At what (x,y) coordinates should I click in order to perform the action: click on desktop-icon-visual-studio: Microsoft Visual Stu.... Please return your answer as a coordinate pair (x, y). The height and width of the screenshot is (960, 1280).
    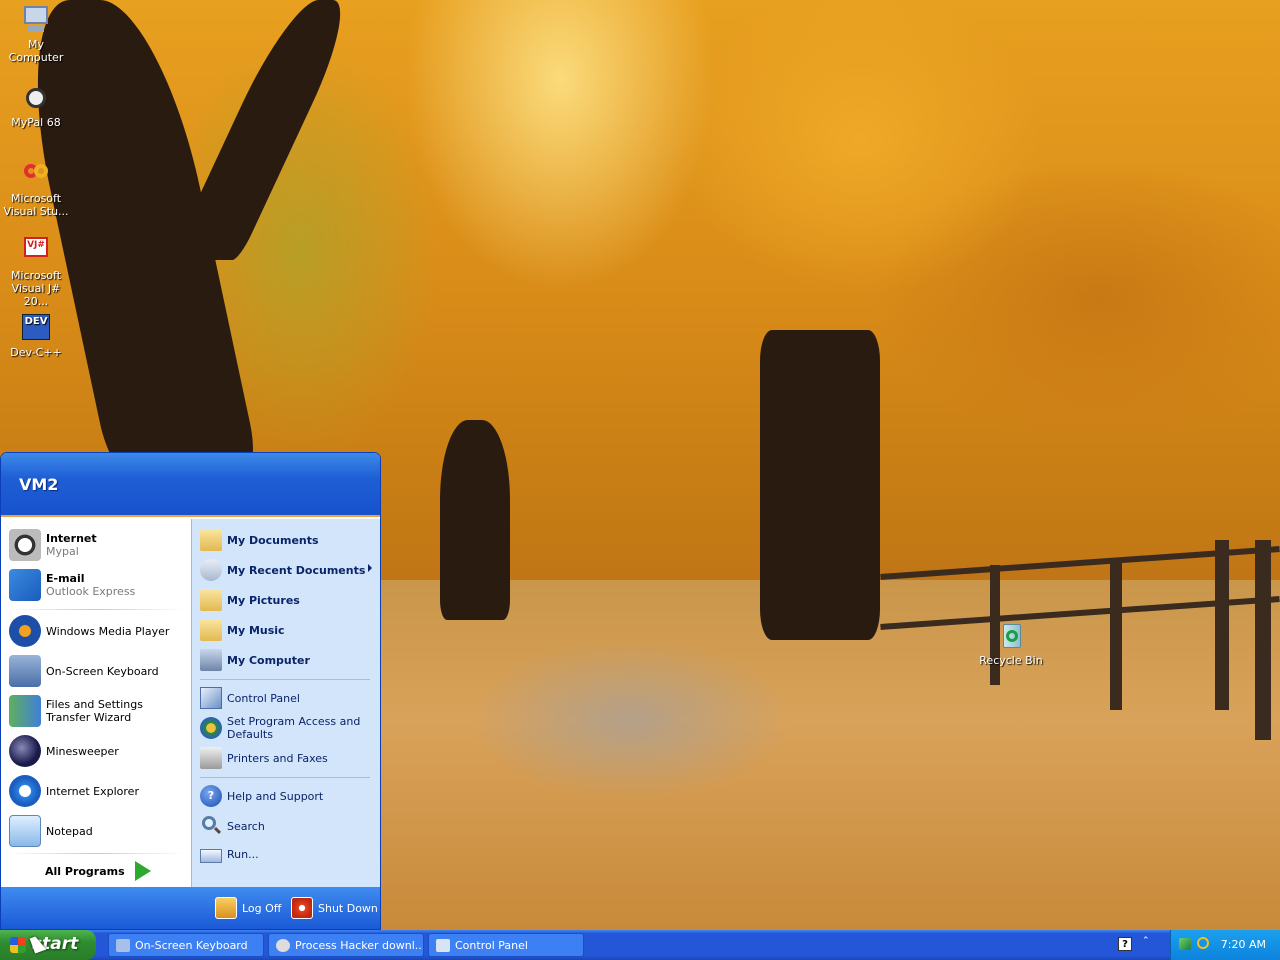
    Looking at the image, I should click on (36, 188).